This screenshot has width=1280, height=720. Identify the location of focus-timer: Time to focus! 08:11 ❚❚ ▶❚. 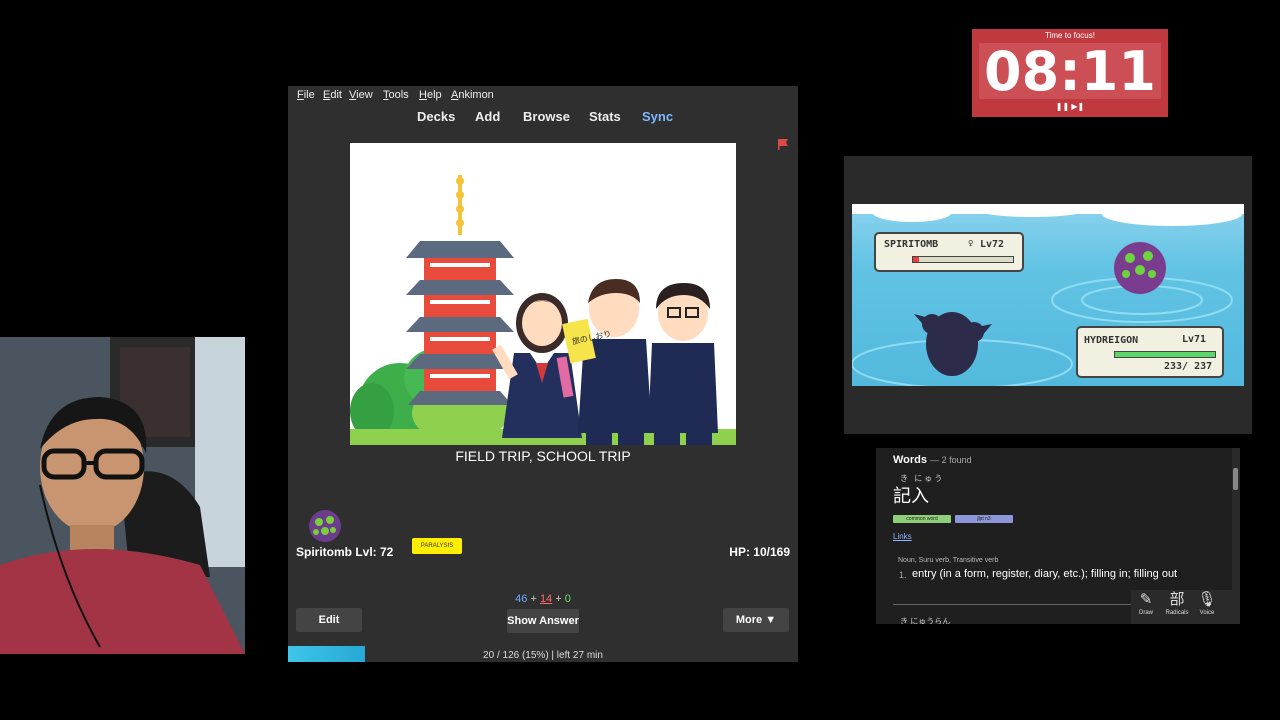
(1070, 73).